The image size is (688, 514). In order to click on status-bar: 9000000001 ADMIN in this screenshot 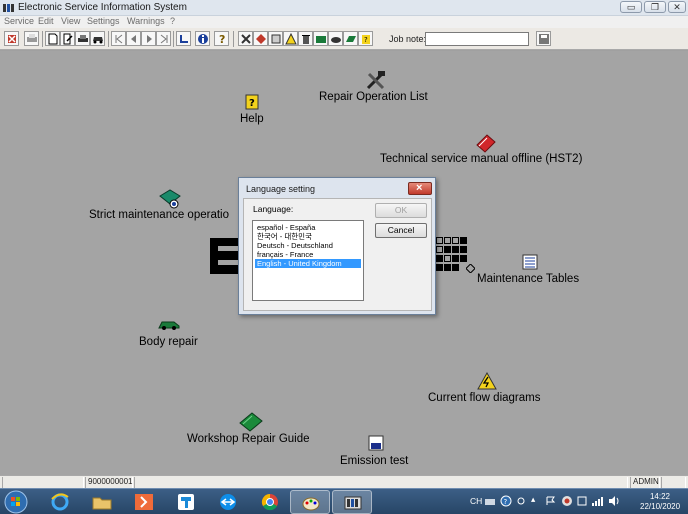, I will do `click(344, 481)`.